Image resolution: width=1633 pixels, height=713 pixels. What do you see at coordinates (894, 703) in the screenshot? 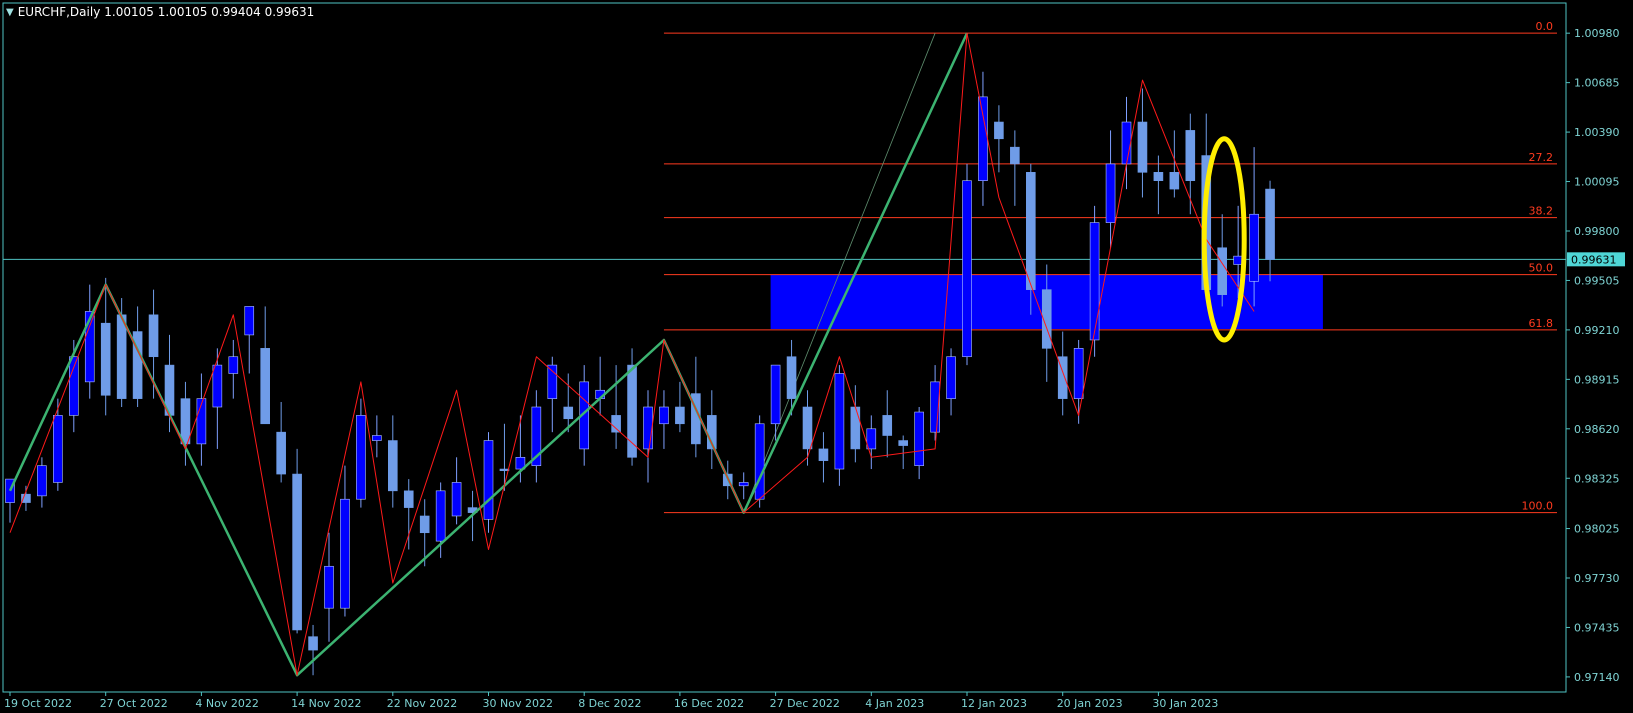
I see `x-tick-label: 4 Jan 2023` at bounding box center [894, 703].